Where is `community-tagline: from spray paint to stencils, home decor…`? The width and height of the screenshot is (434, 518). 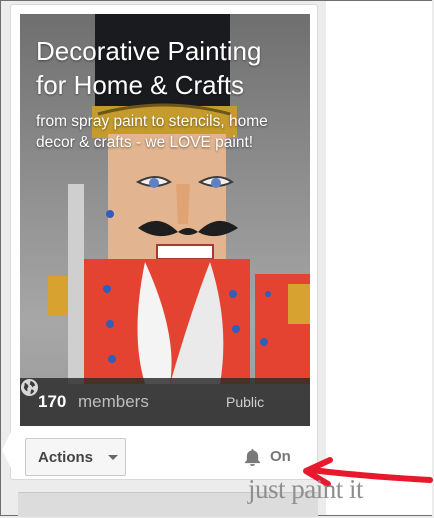 community-tagline: from spray paint to stencils, home decor… is located at coordinates (152, 132).